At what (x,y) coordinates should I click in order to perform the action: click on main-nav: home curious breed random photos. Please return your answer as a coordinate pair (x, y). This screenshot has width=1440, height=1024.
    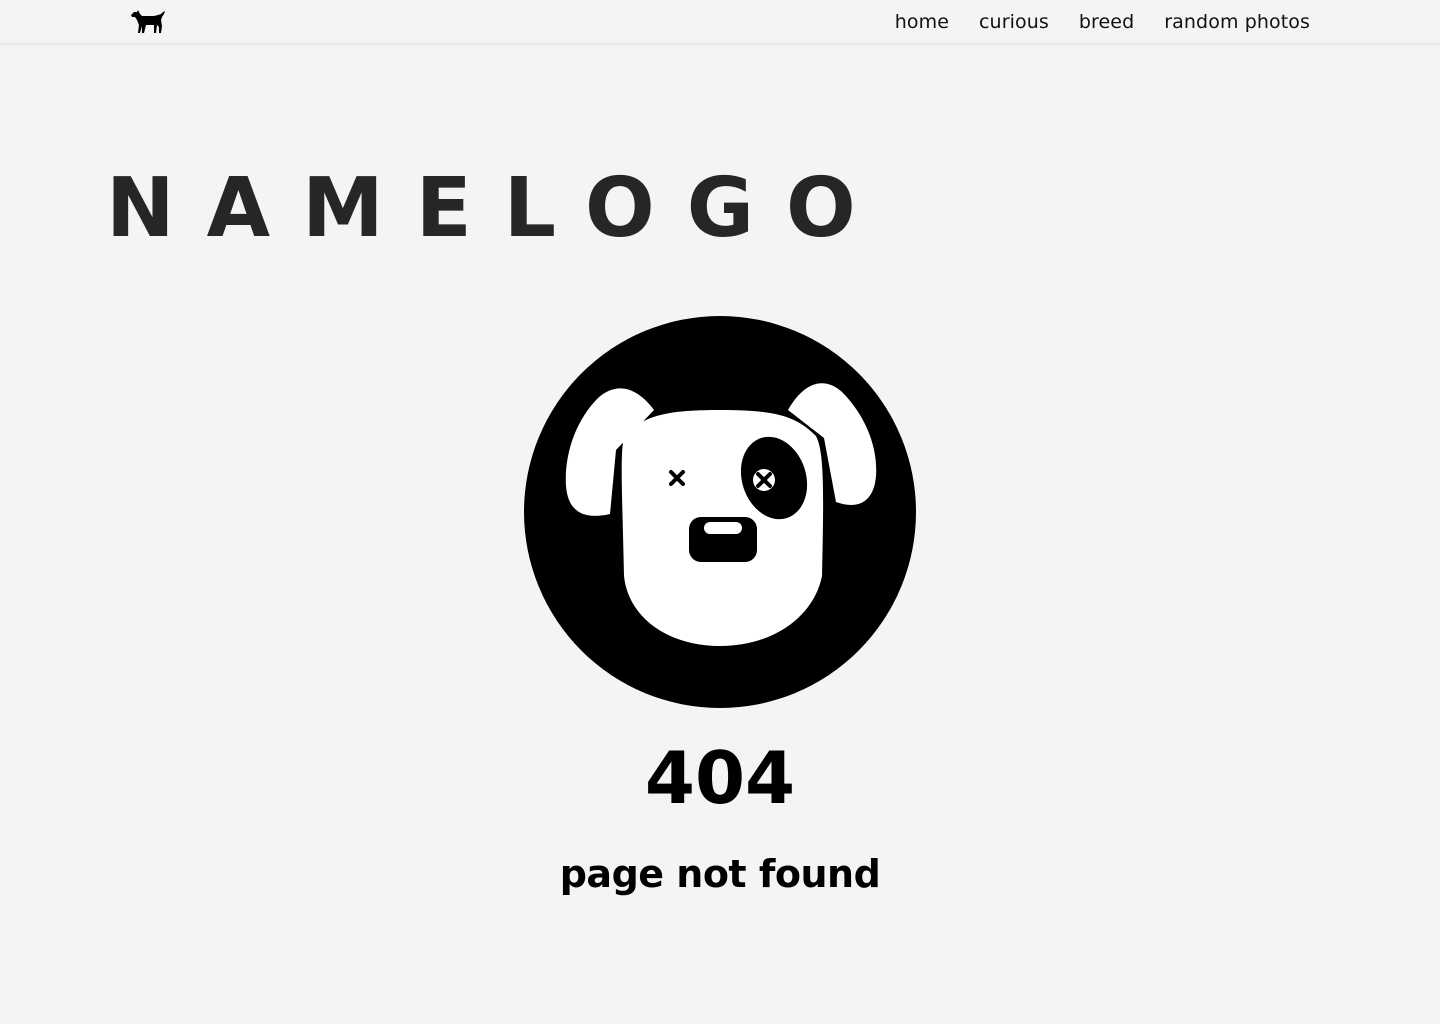
    Looking at the image, I should click on (1102, 22).